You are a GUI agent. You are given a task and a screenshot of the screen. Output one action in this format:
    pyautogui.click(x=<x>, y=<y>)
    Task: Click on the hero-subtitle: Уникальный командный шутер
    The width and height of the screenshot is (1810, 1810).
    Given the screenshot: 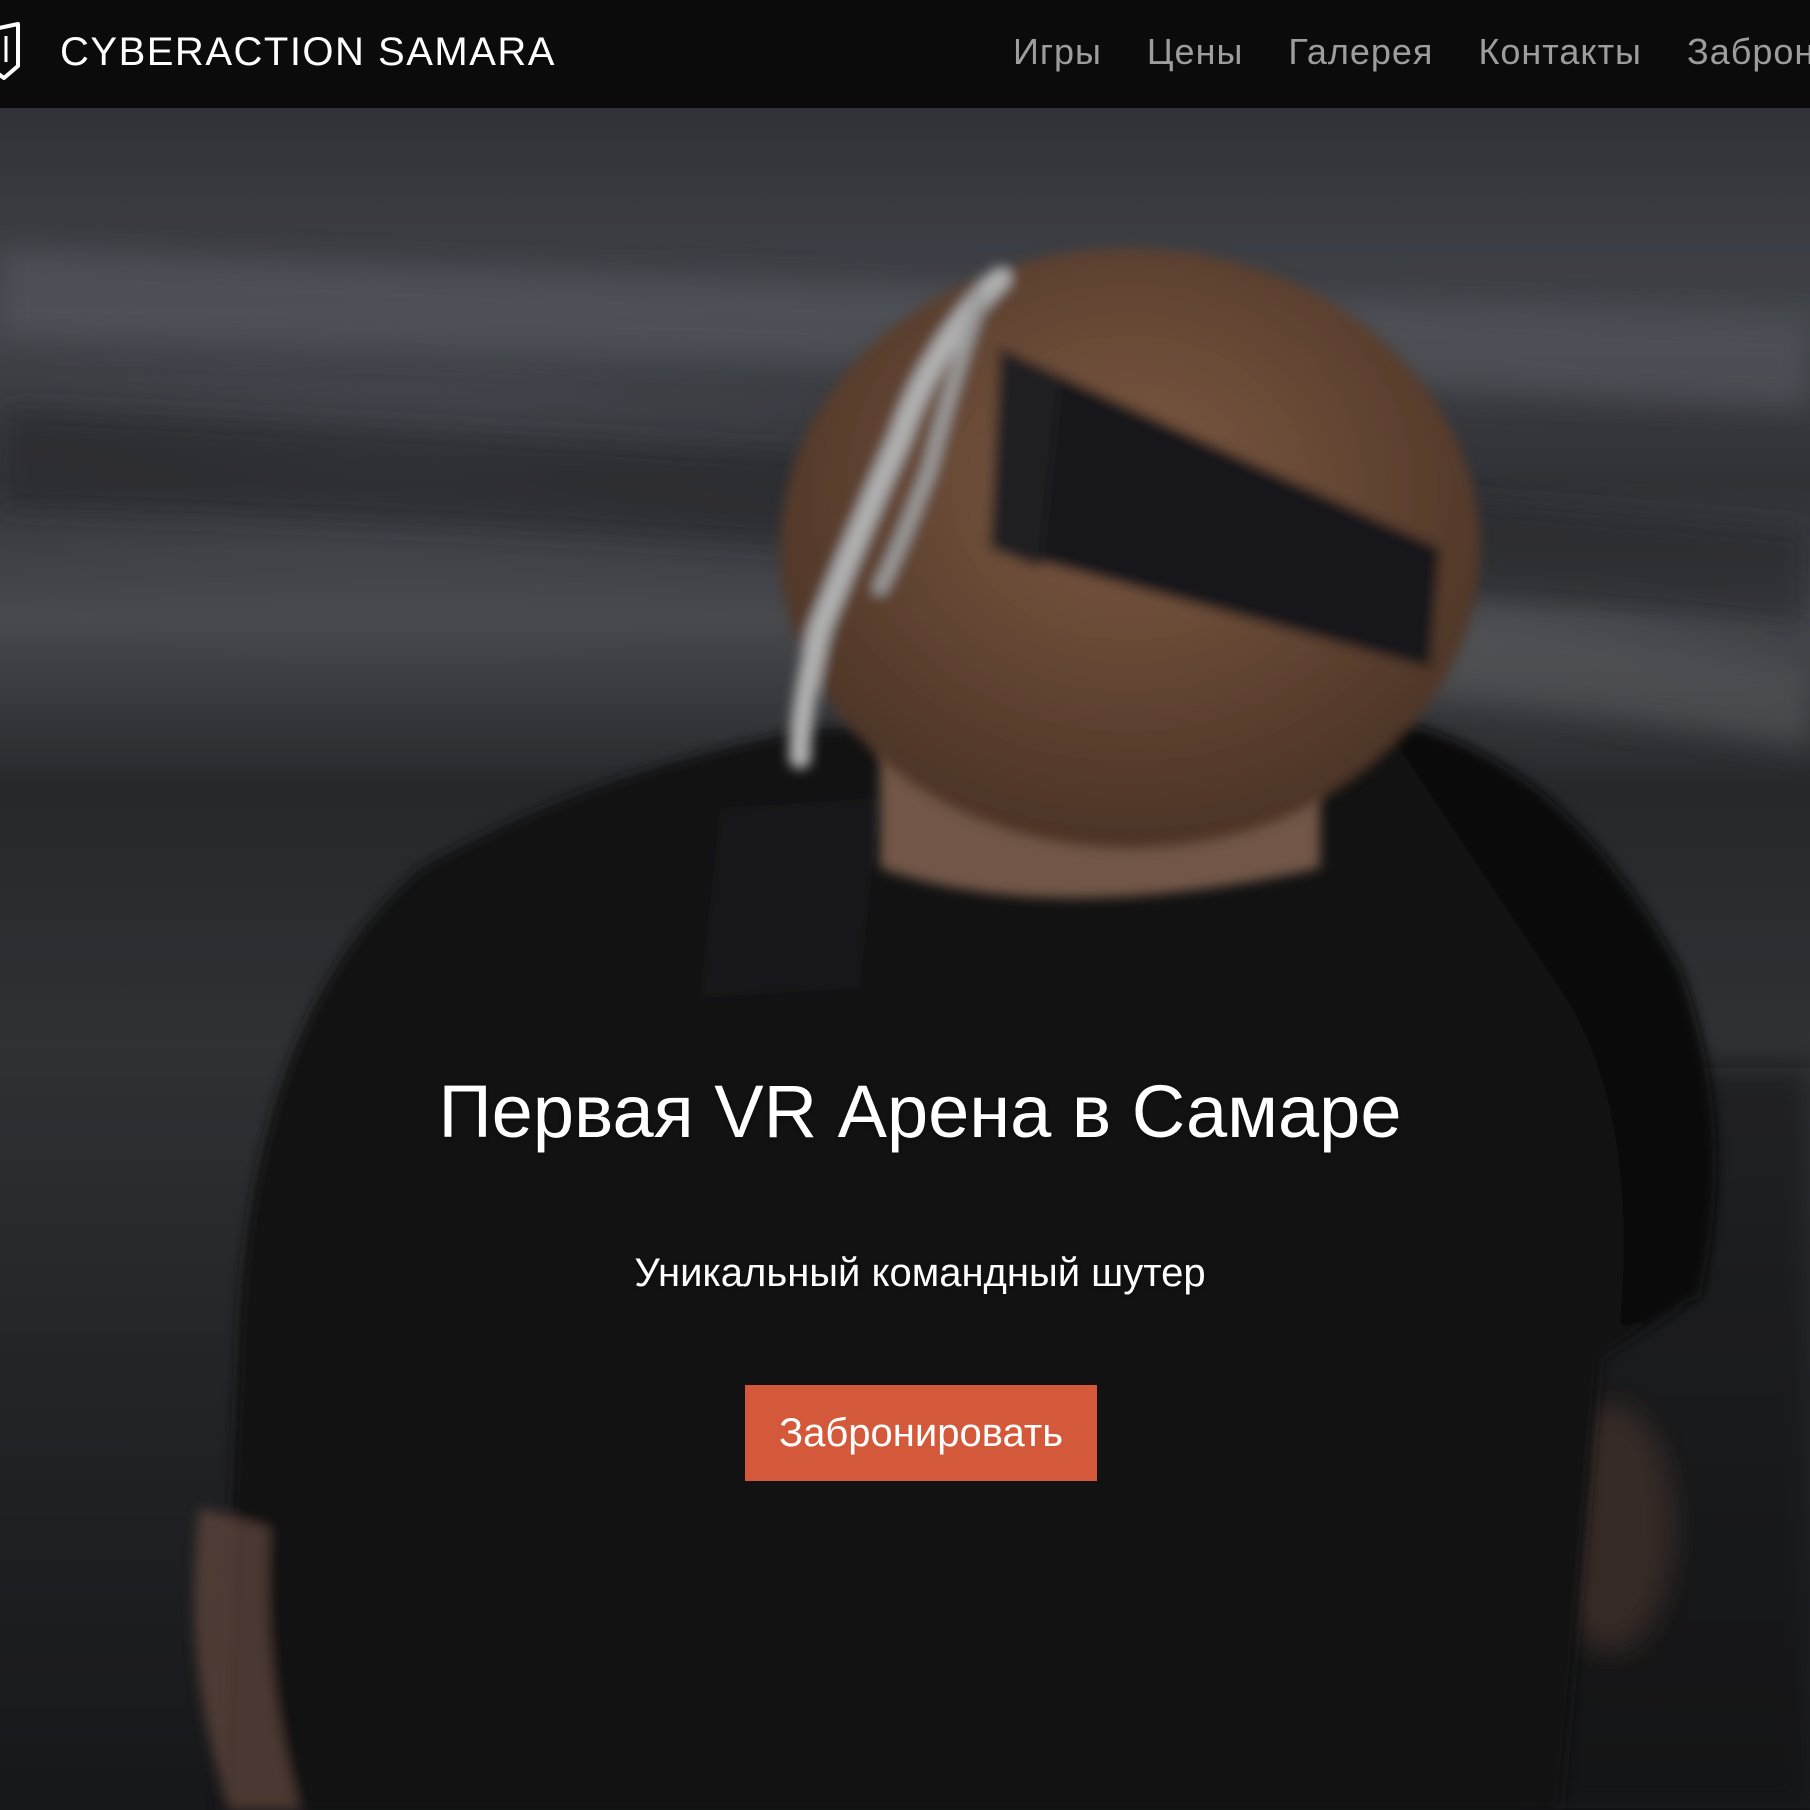 What is the action you would take?
    pyautogui.click(x=920, y=1273)
    